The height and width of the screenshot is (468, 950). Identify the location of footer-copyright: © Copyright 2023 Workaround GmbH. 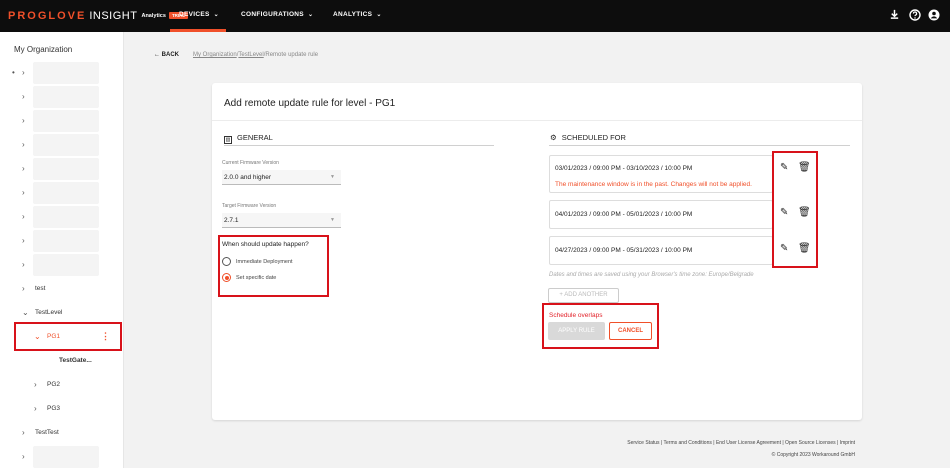
(813, 455).